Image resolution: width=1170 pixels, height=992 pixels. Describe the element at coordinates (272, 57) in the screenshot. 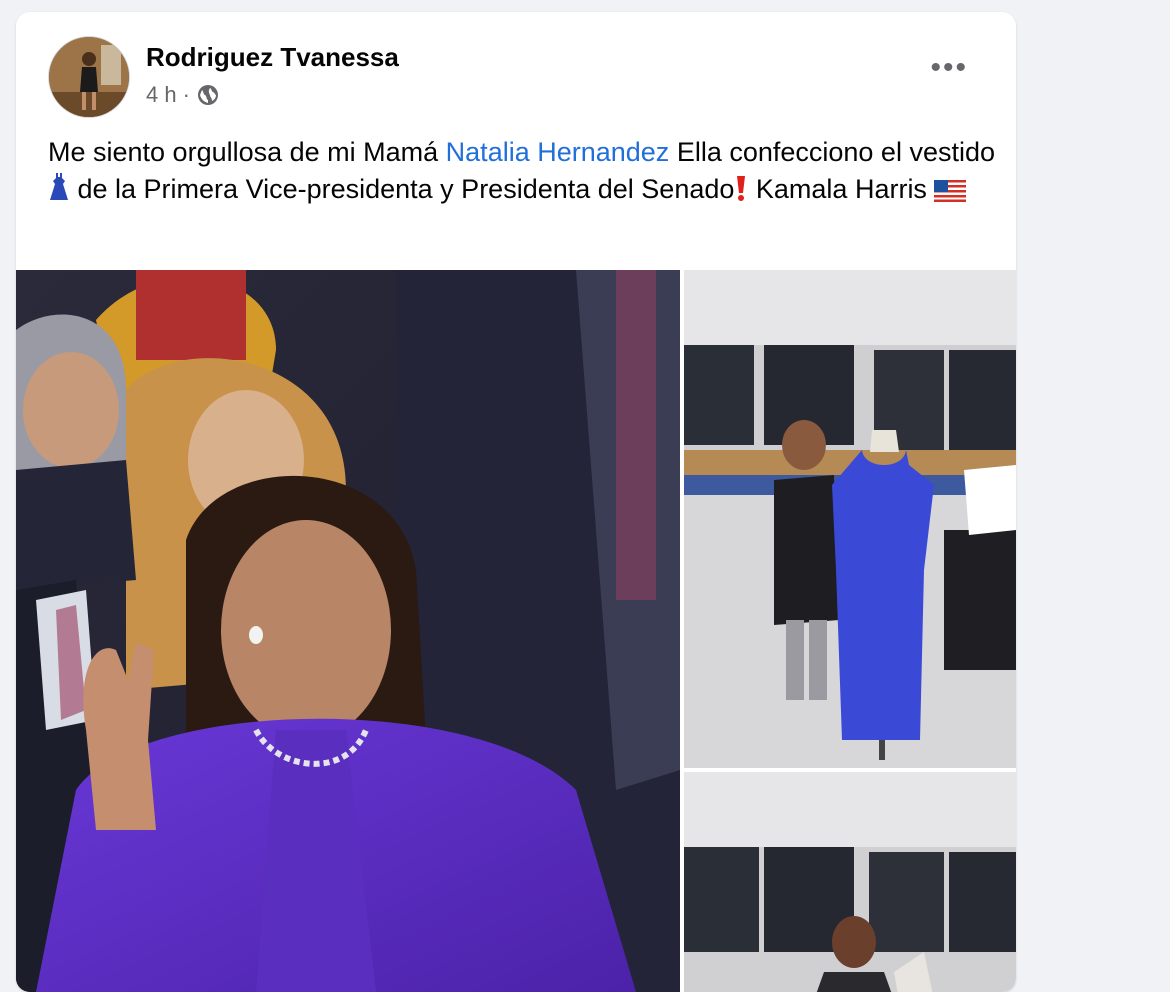

I see `author-name: Rodriguez Tvanessa` at that location.